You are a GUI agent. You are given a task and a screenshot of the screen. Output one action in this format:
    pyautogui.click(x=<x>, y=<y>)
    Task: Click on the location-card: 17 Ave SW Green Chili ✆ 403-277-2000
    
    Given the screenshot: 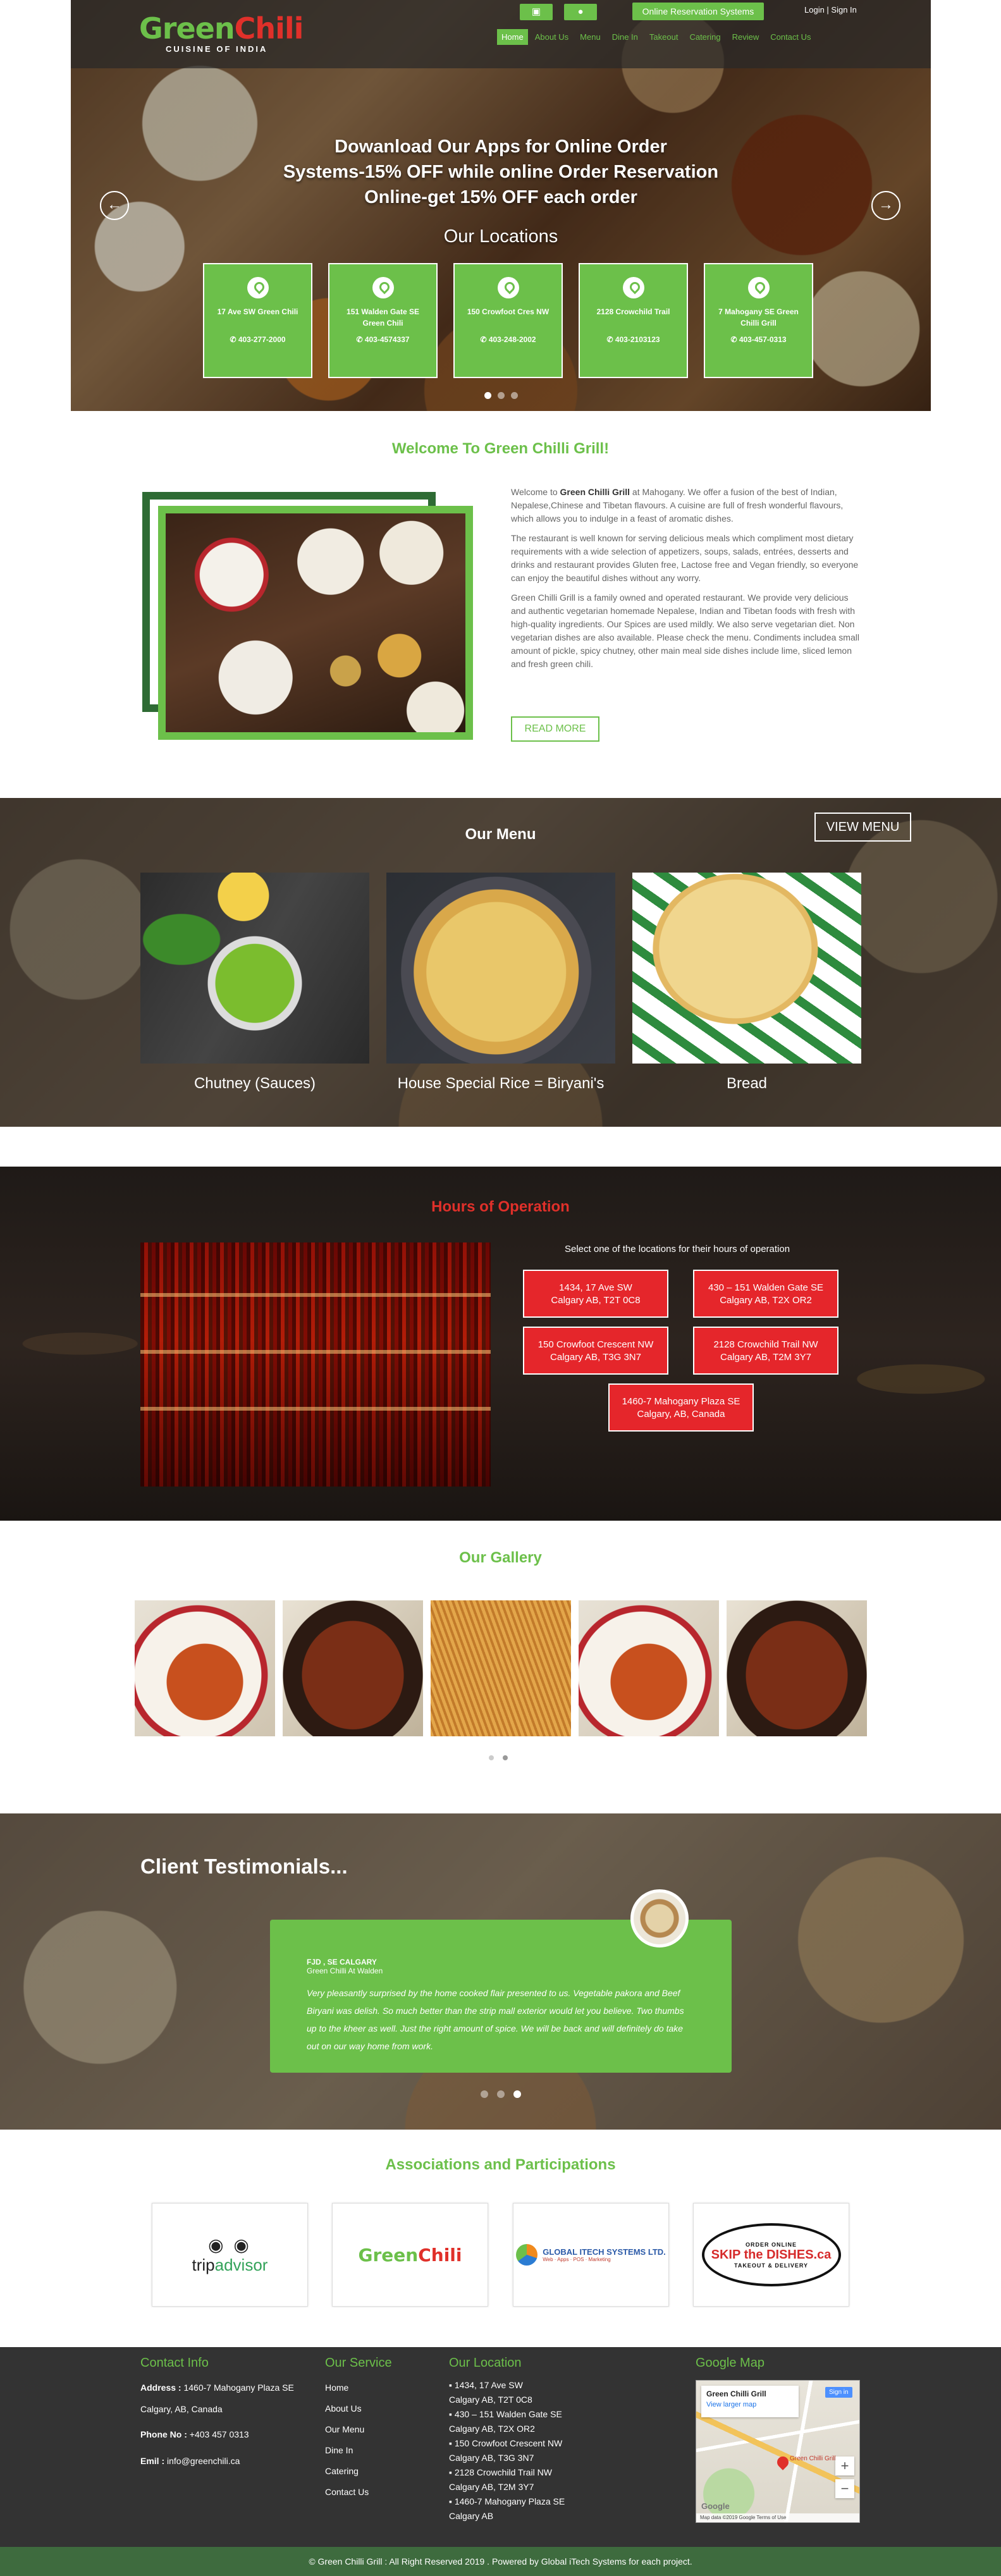 What is the action you would take?
    pyautogui.click(x=257, y=320)
    